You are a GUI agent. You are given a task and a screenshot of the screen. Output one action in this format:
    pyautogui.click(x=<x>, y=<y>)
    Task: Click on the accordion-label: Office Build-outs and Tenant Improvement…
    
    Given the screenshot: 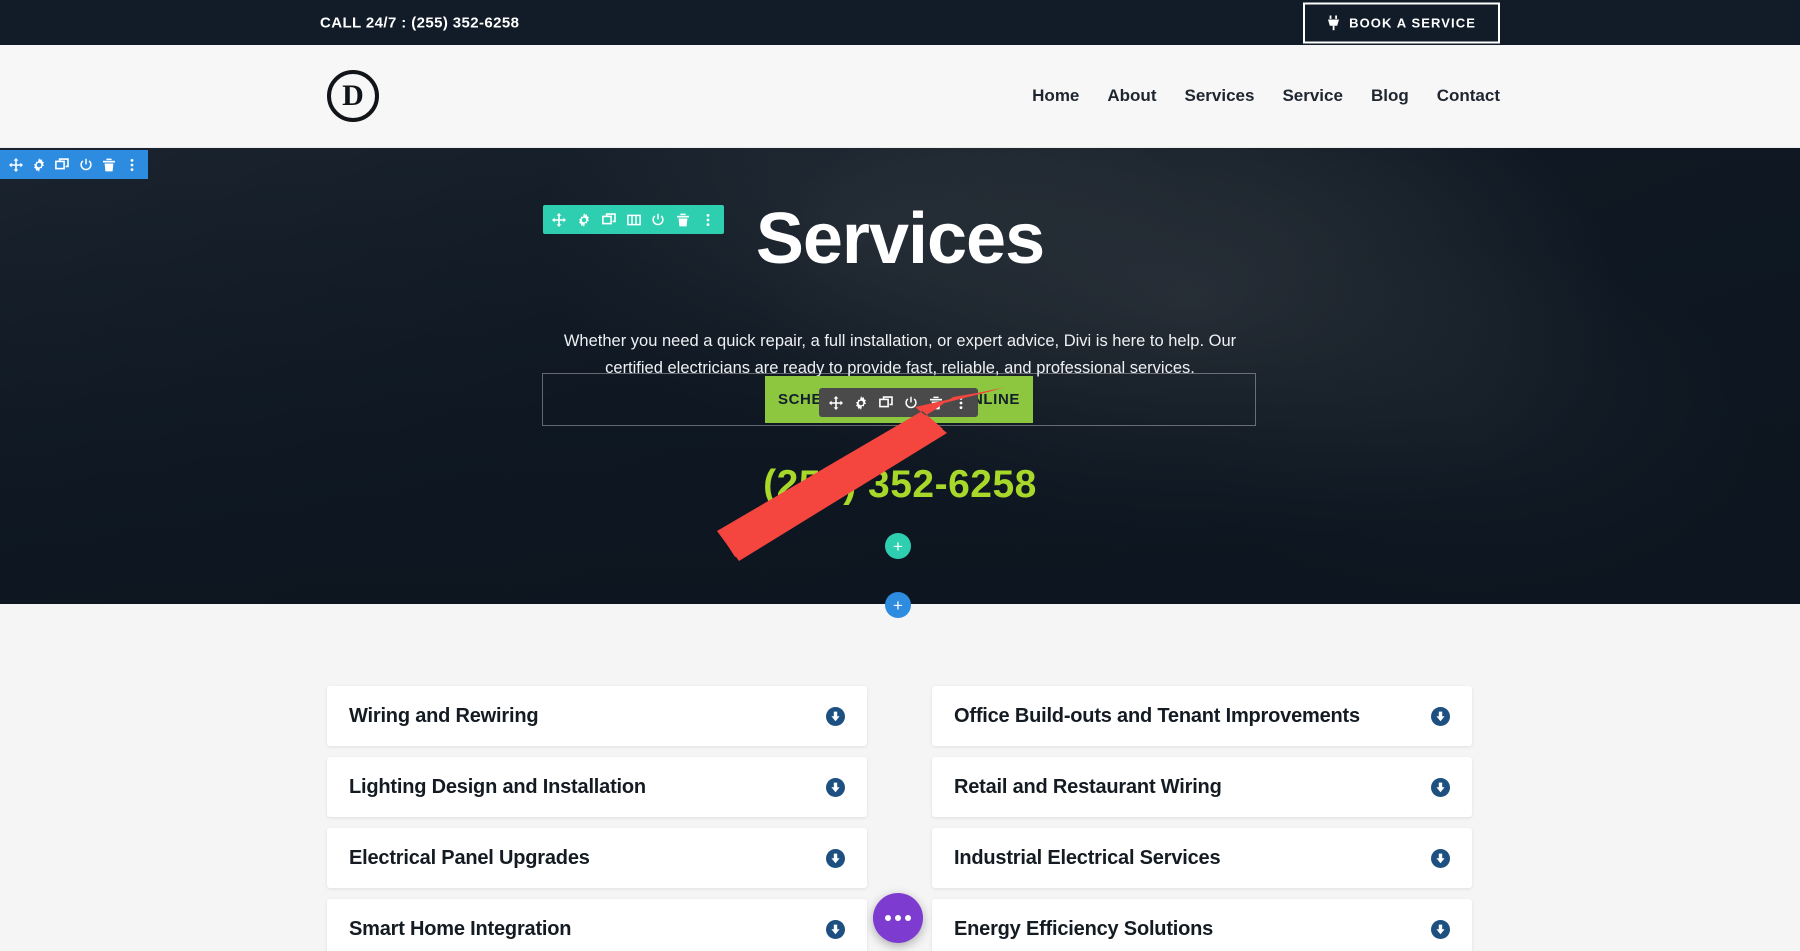 What is the action you would take?
    pyautogui.click(x=1157, y=715)
    